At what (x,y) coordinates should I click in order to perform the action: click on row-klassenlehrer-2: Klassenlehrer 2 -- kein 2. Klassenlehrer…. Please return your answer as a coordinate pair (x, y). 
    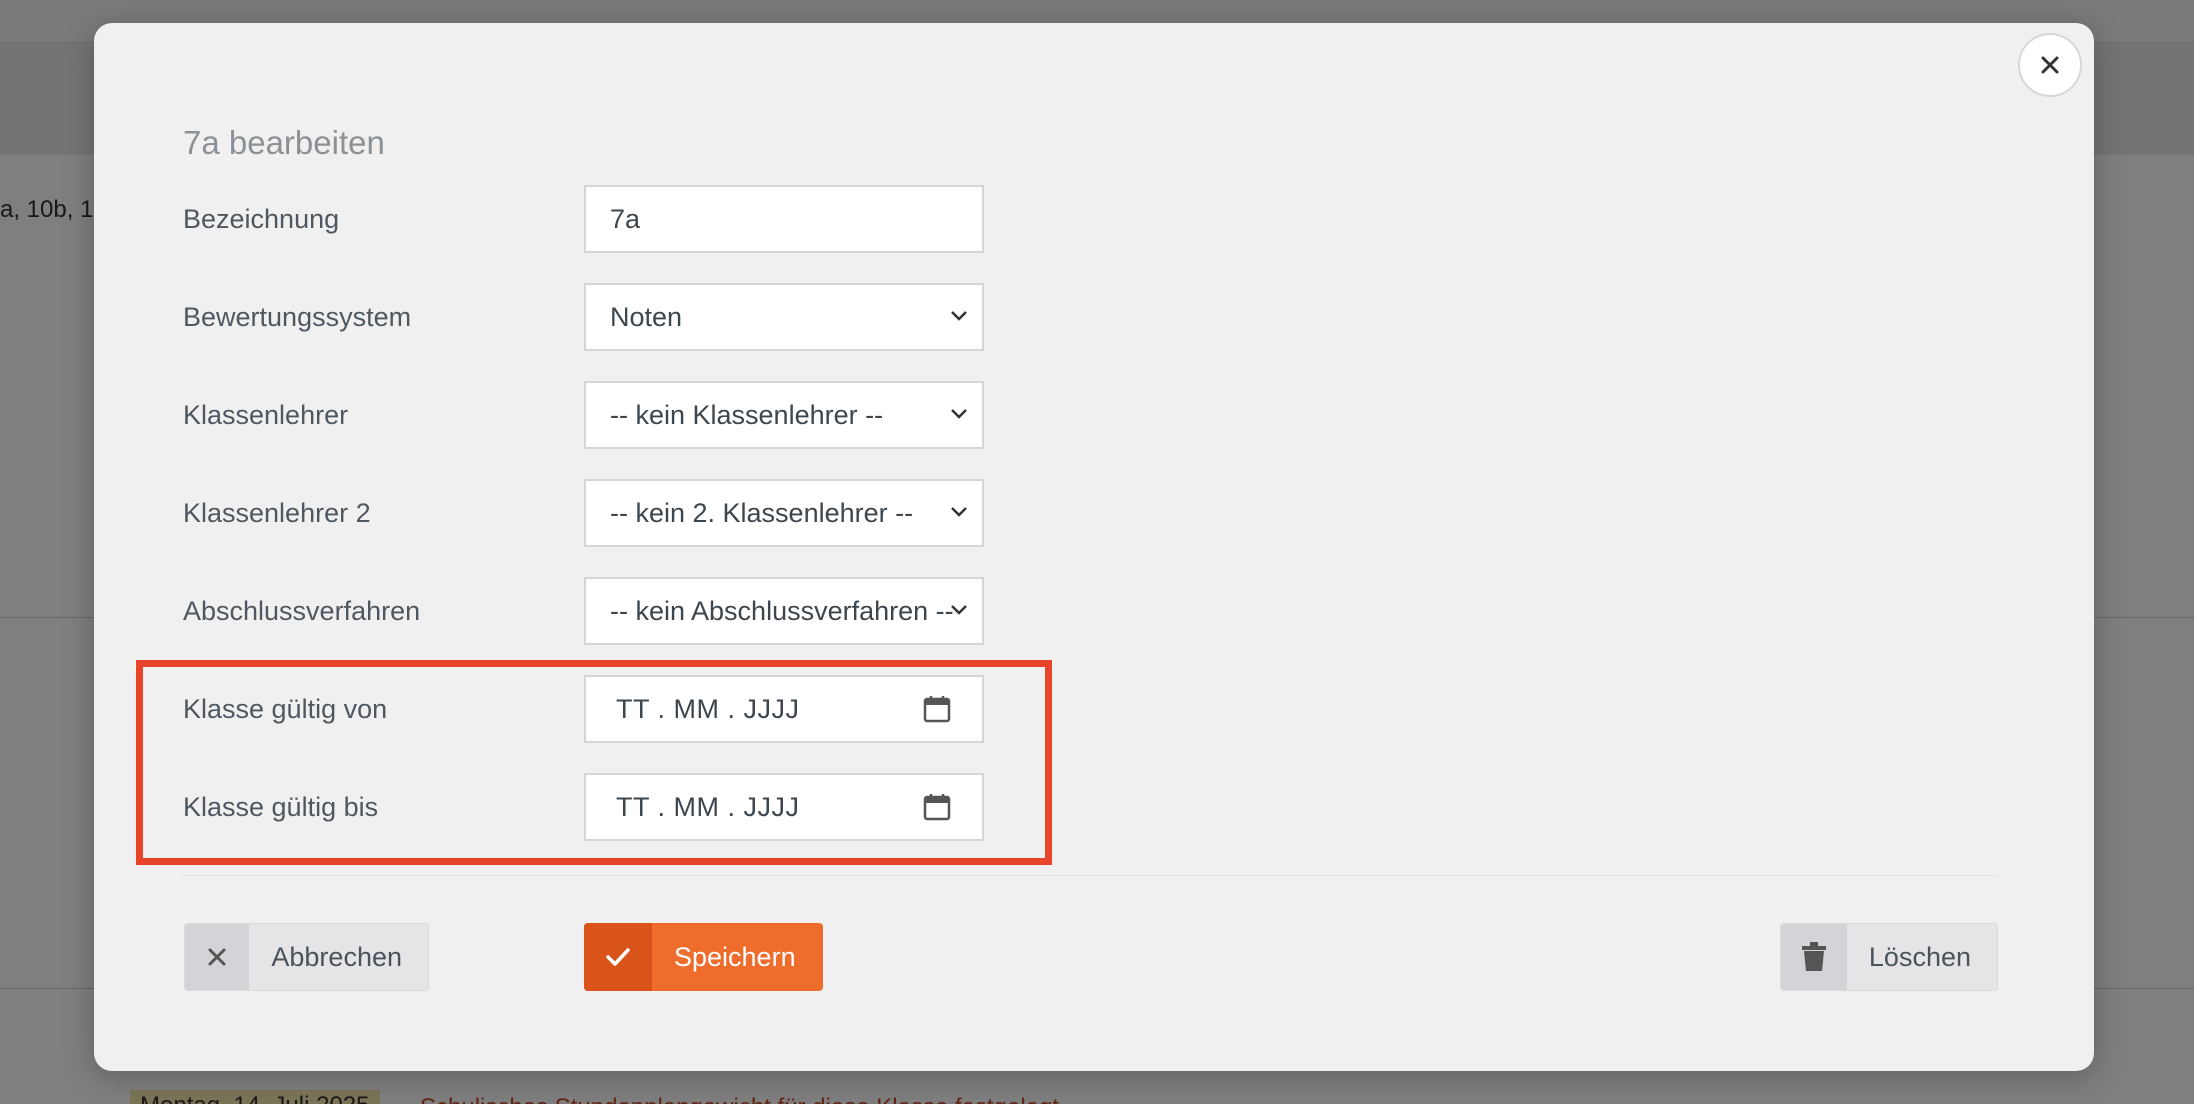
    Looking at the image, I should click on (633, 513).